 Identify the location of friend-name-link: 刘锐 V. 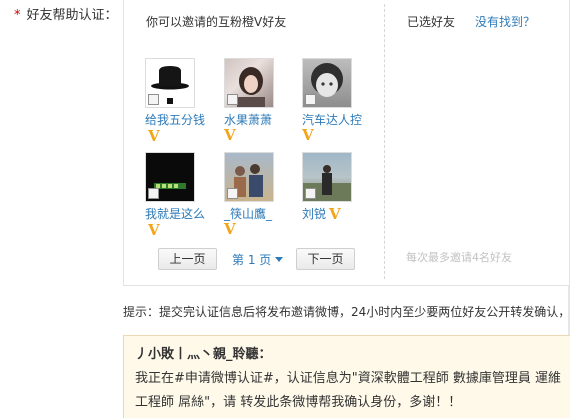
(335, 214).